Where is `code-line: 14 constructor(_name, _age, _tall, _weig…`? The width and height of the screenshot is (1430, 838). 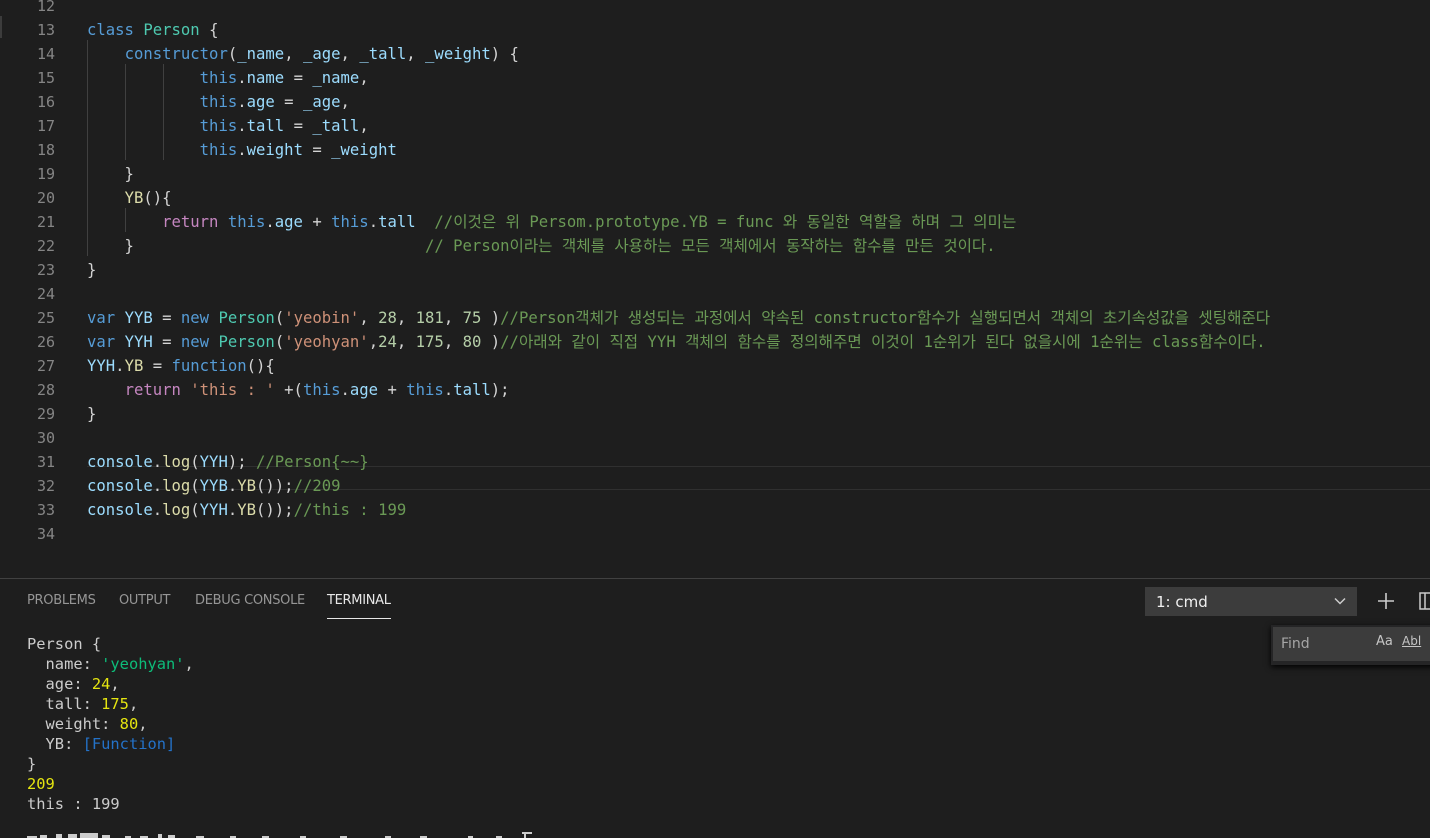 code-line: 14 constructor(_name, _age, _tall, _weig… is located at coordinates (715, 54).